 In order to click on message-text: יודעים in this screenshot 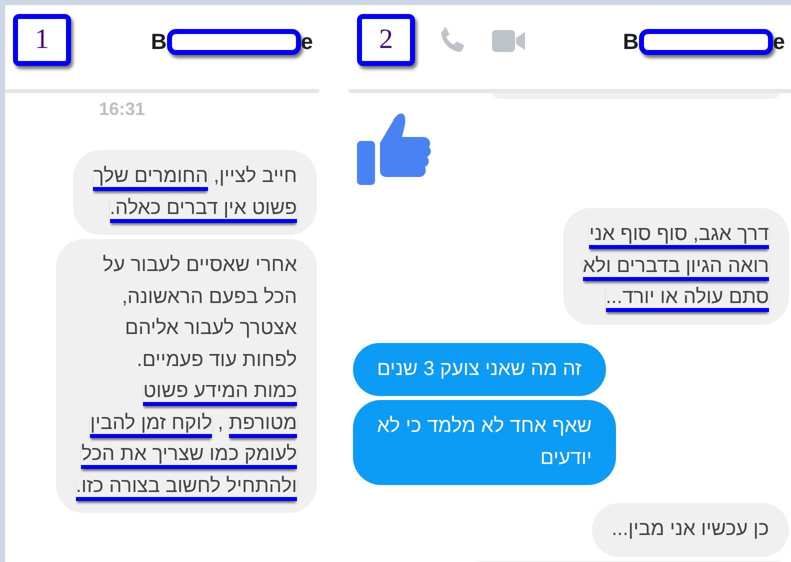, I will do `click(565, 458)`.